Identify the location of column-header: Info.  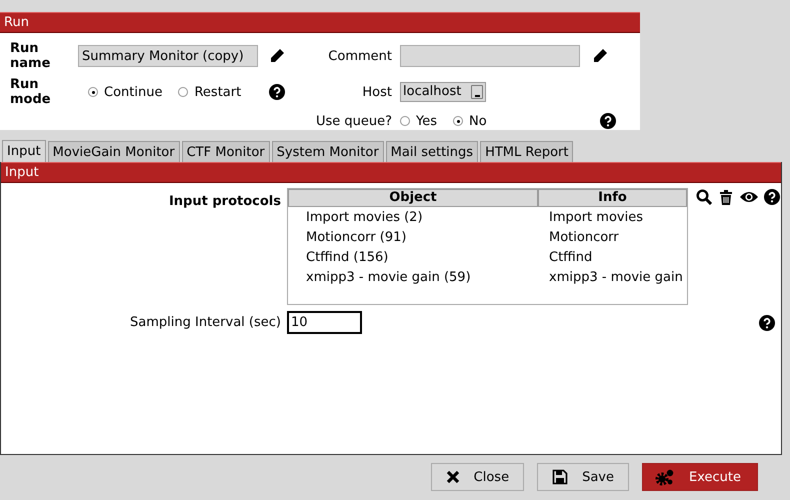
(612, 198).